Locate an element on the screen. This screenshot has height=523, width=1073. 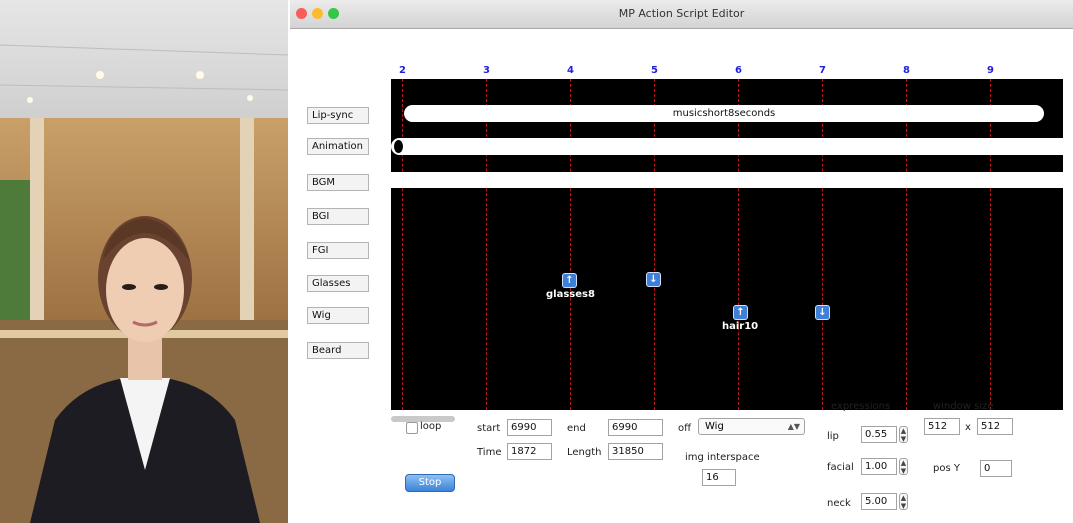
pos-y-label: pos Y is located at coordinates (946, 468).